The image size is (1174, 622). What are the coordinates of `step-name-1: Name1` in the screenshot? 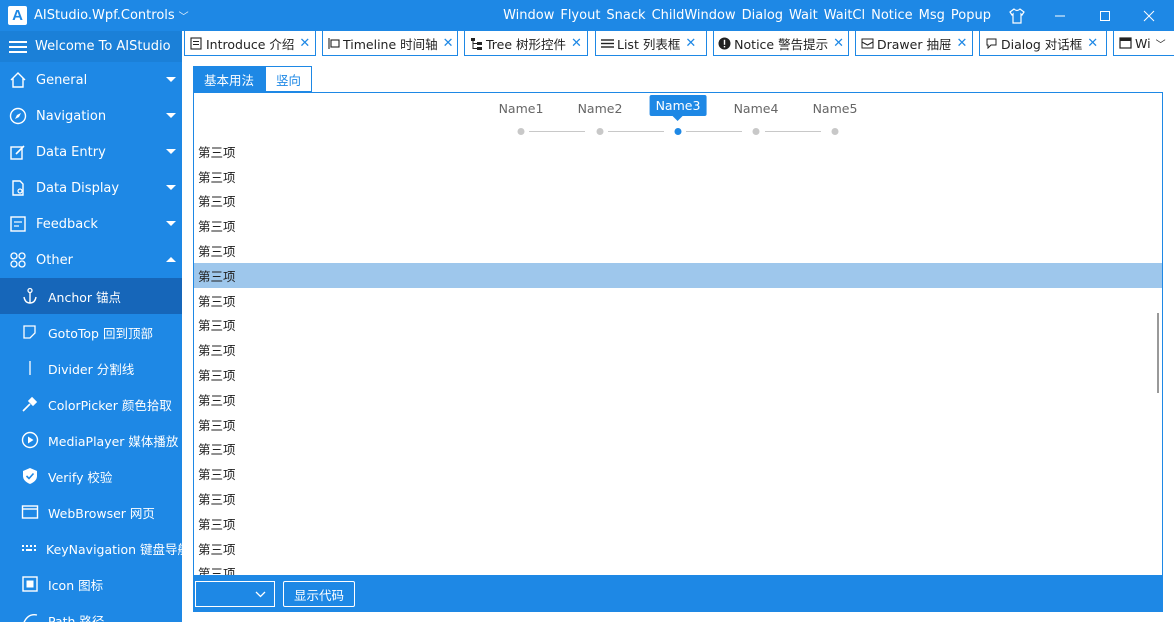 It's located at (521, 108).